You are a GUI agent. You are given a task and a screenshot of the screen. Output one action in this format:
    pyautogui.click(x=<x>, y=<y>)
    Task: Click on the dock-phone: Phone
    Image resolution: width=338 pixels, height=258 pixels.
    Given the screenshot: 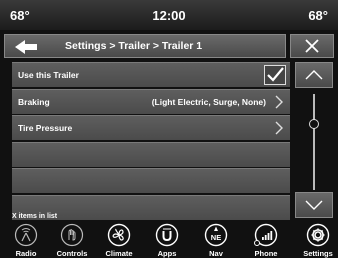 What is the action you would take?
    pyautogui.click(x=266, y=240)
    